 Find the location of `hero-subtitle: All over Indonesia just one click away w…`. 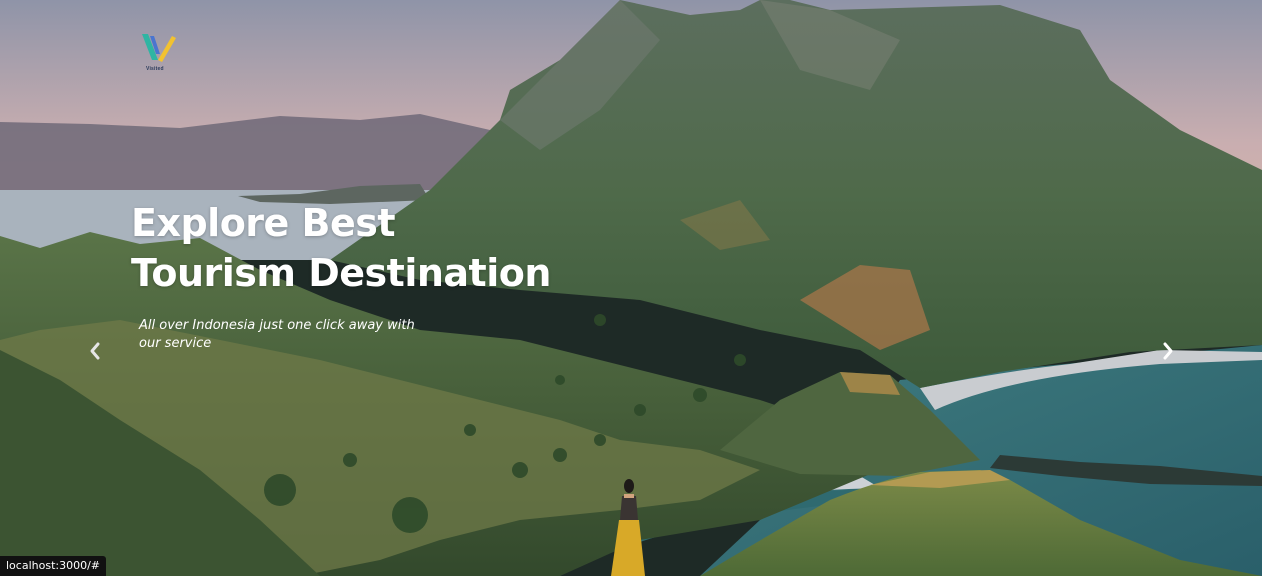

hero-subtitle: All over Indonesia just one click away w… is located at coordinates (277, 334).